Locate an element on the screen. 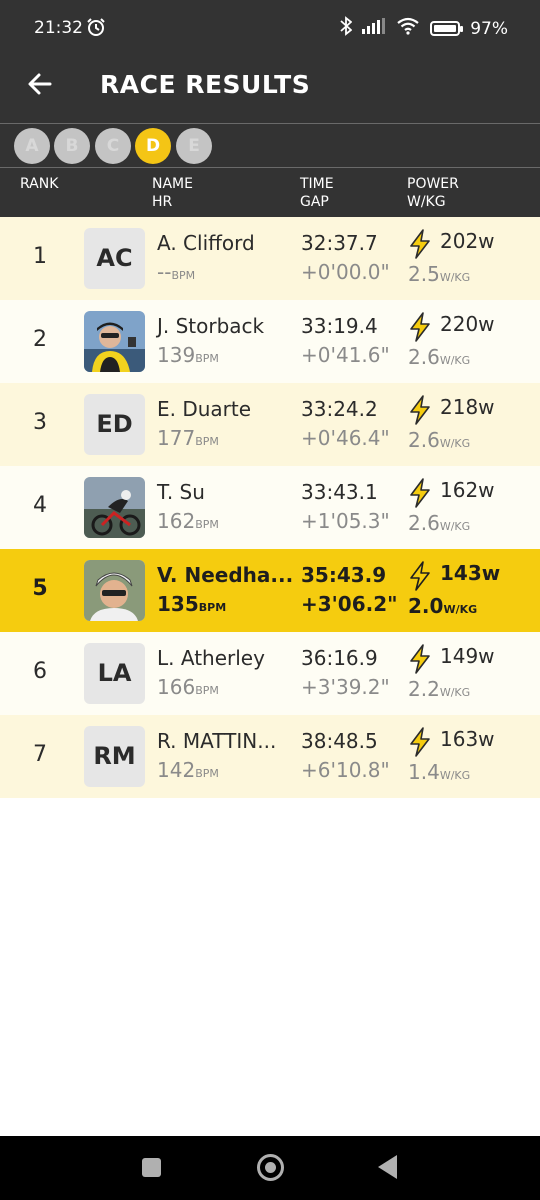 The width and height of the screenshot is (540, 1200). column-headers: RANK NAME HR TIME GAP POWER W/KG is located at coordinates (270, 192).